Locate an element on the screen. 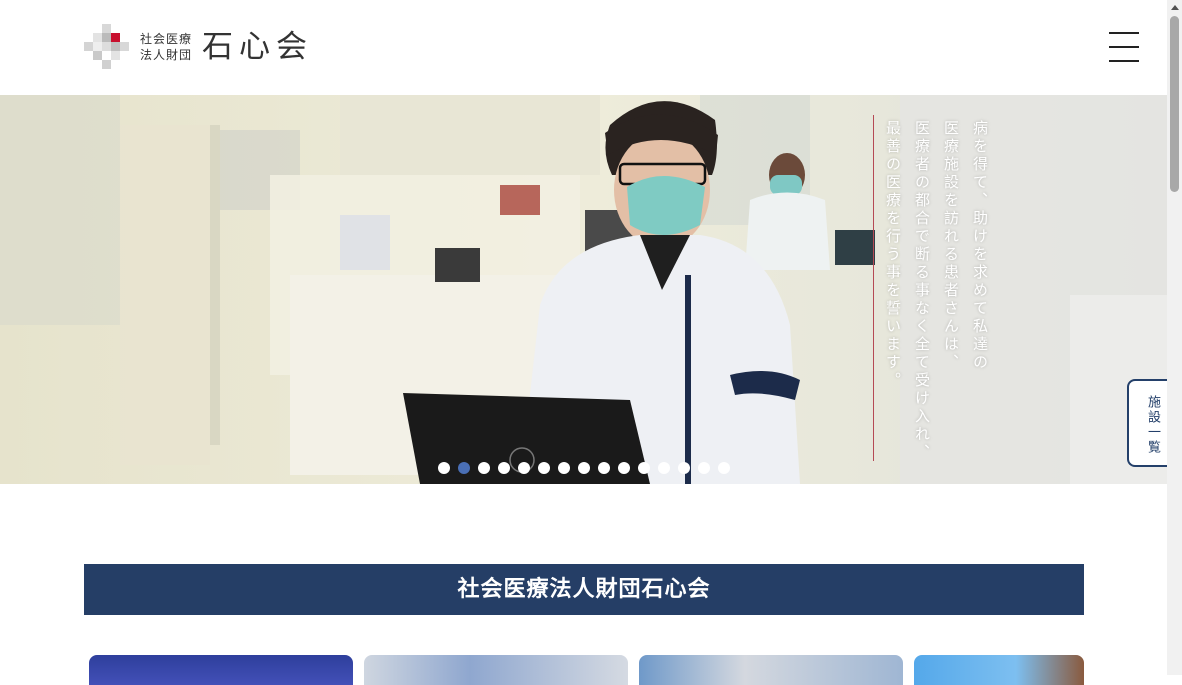 The height and width of the screenshot is (685, 1182). page-scrollbar is located at coordinates (1174, 337).